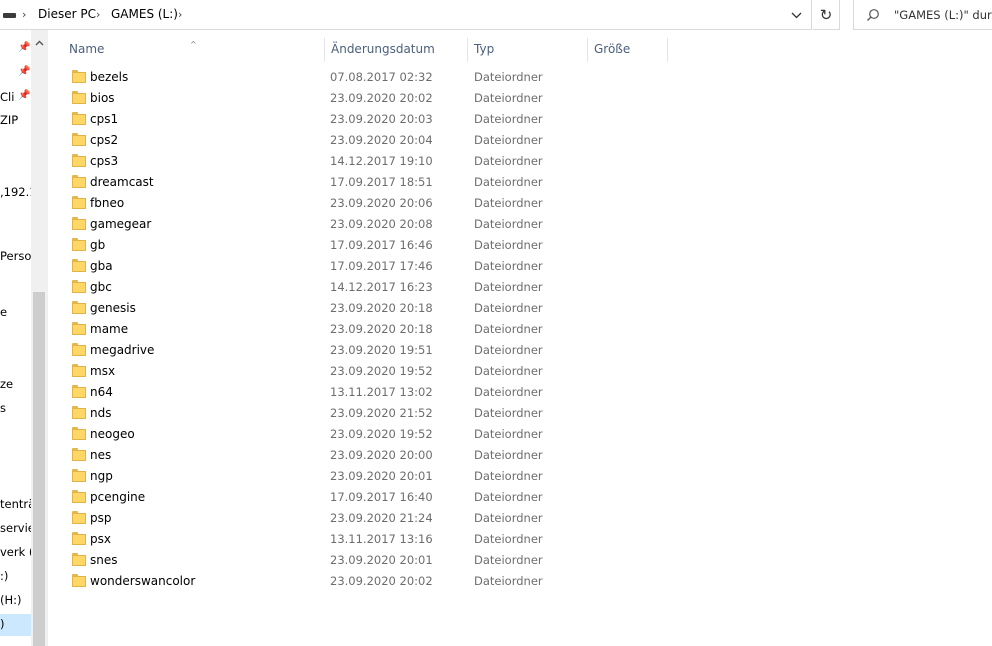  What do you see at coordinates (101, 413) in the screenshot?
I see `folder-name: nds` at bounding box center [101, 413].